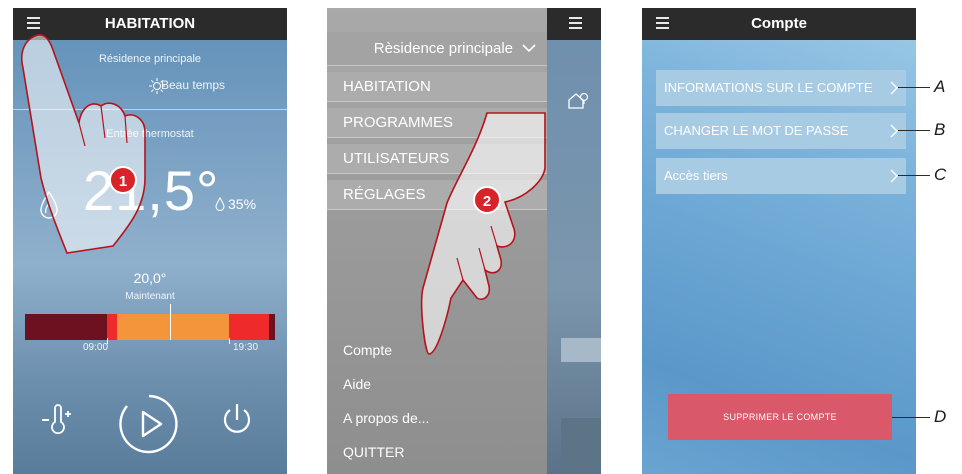  Describe the element at coordinates (437, 49) in the screenshot. I see `location-selector: Rèsidence principale` at that location.